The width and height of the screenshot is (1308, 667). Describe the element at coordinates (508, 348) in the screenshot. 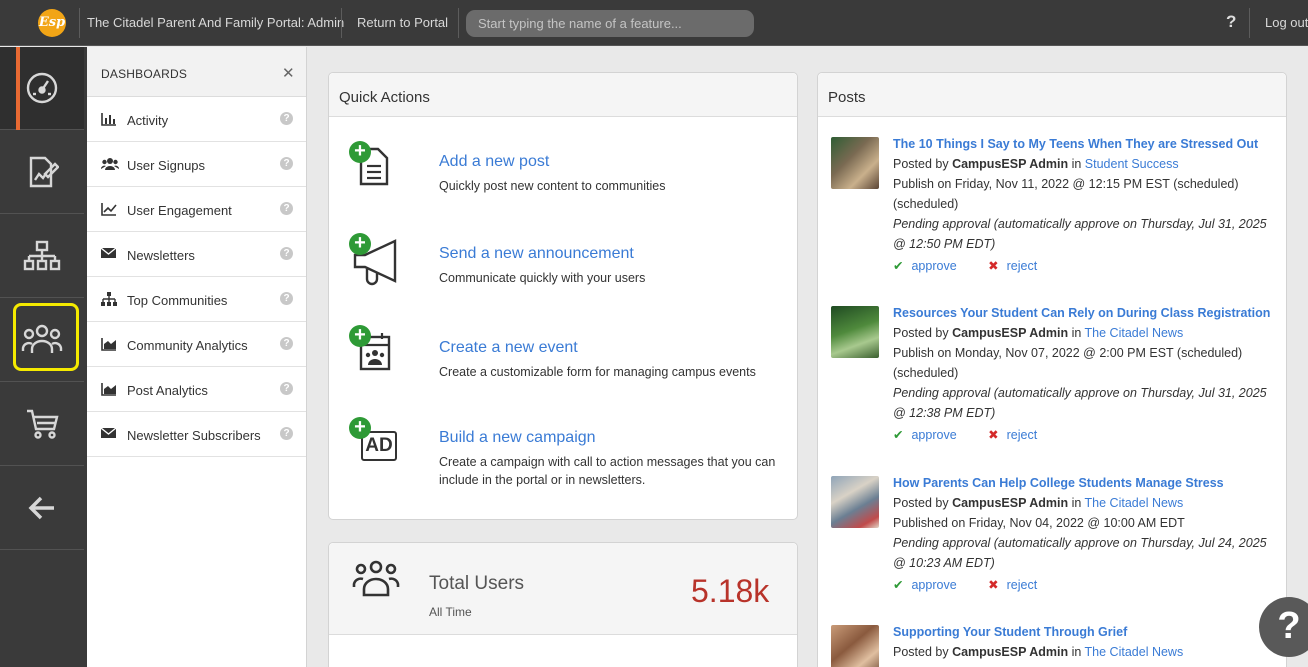

I see `quick-action-title: Create a new event` at that location.